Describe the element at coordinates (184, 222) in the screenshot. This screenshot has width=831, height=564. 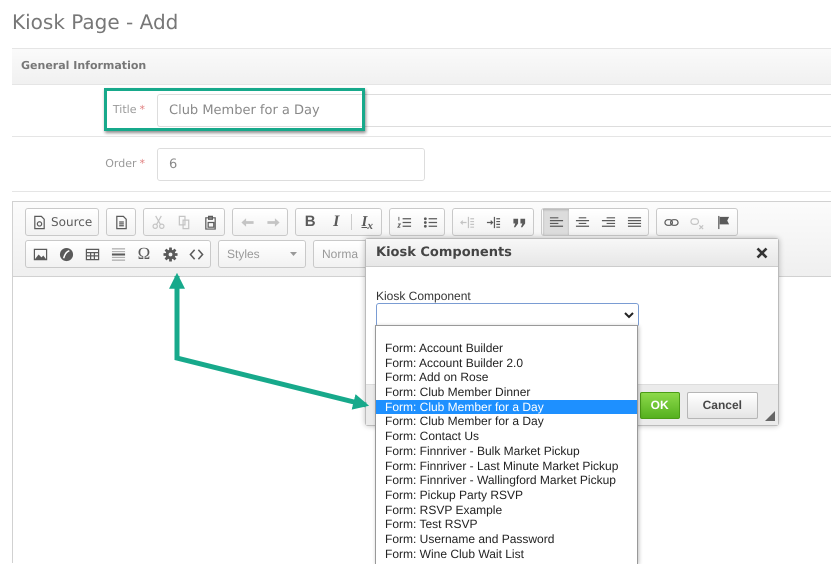
I see `copy-icon` at that location.